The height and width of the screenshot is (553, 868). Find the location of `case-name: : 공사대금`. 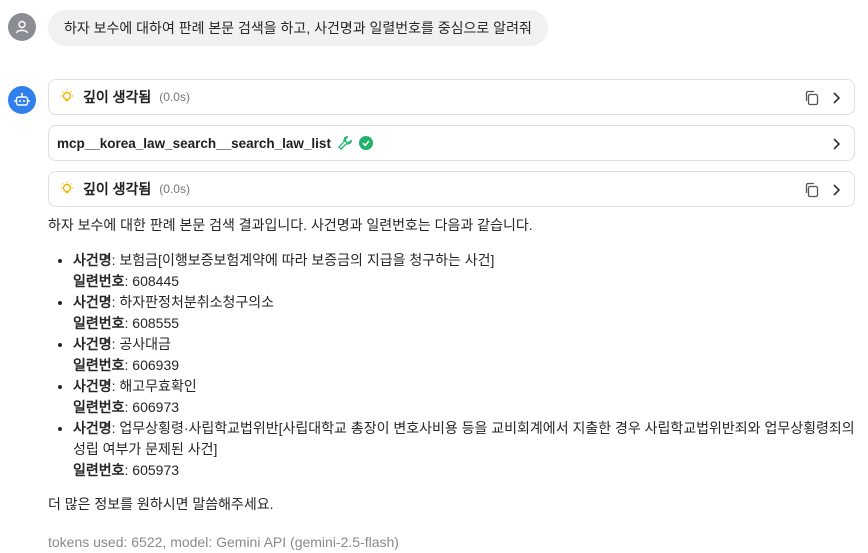

case-name: : 공사대금 is located at coordinates (141, 344).